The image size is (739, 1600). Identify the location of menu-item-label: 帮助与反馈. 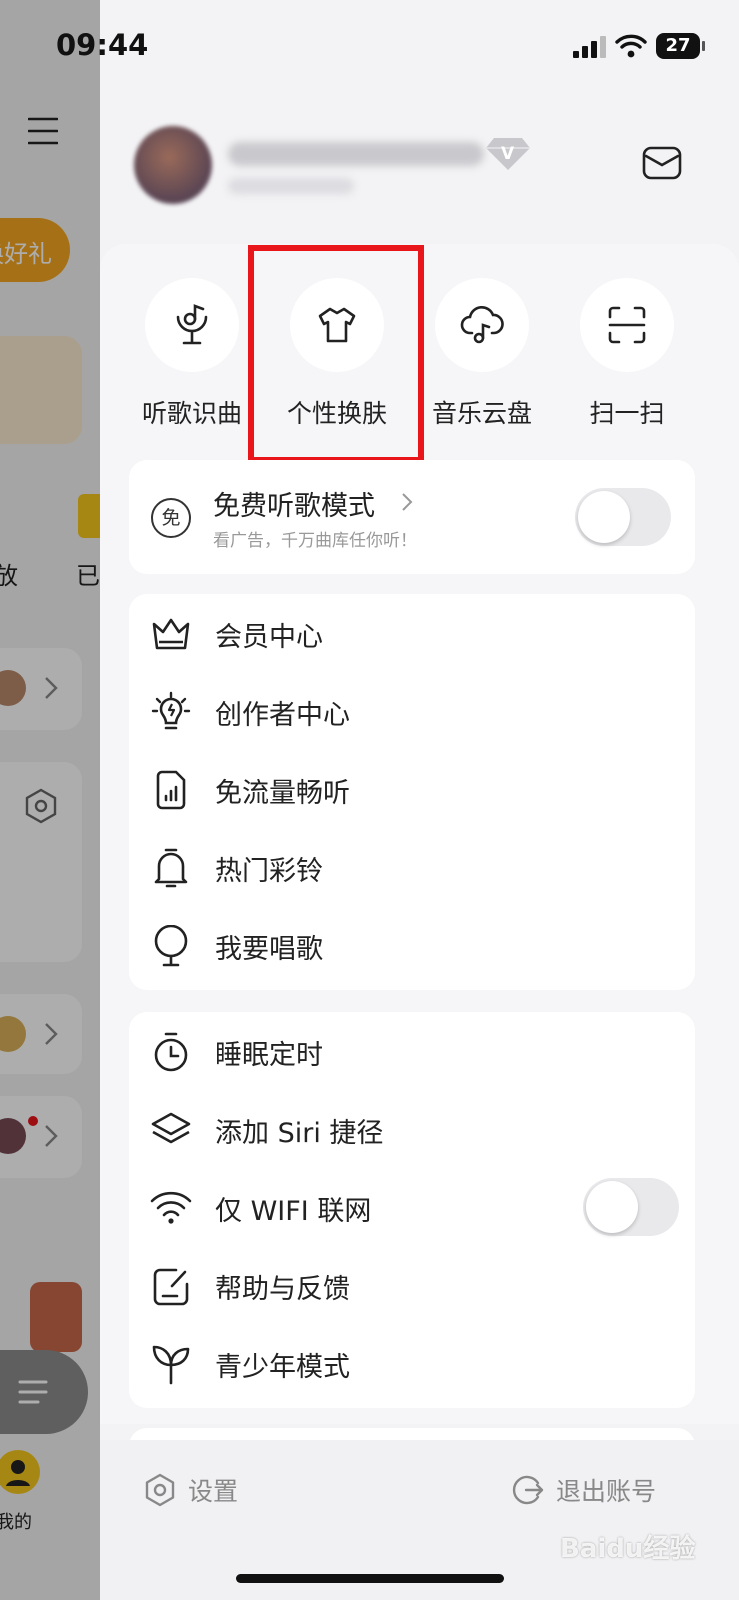
(282, 1289).